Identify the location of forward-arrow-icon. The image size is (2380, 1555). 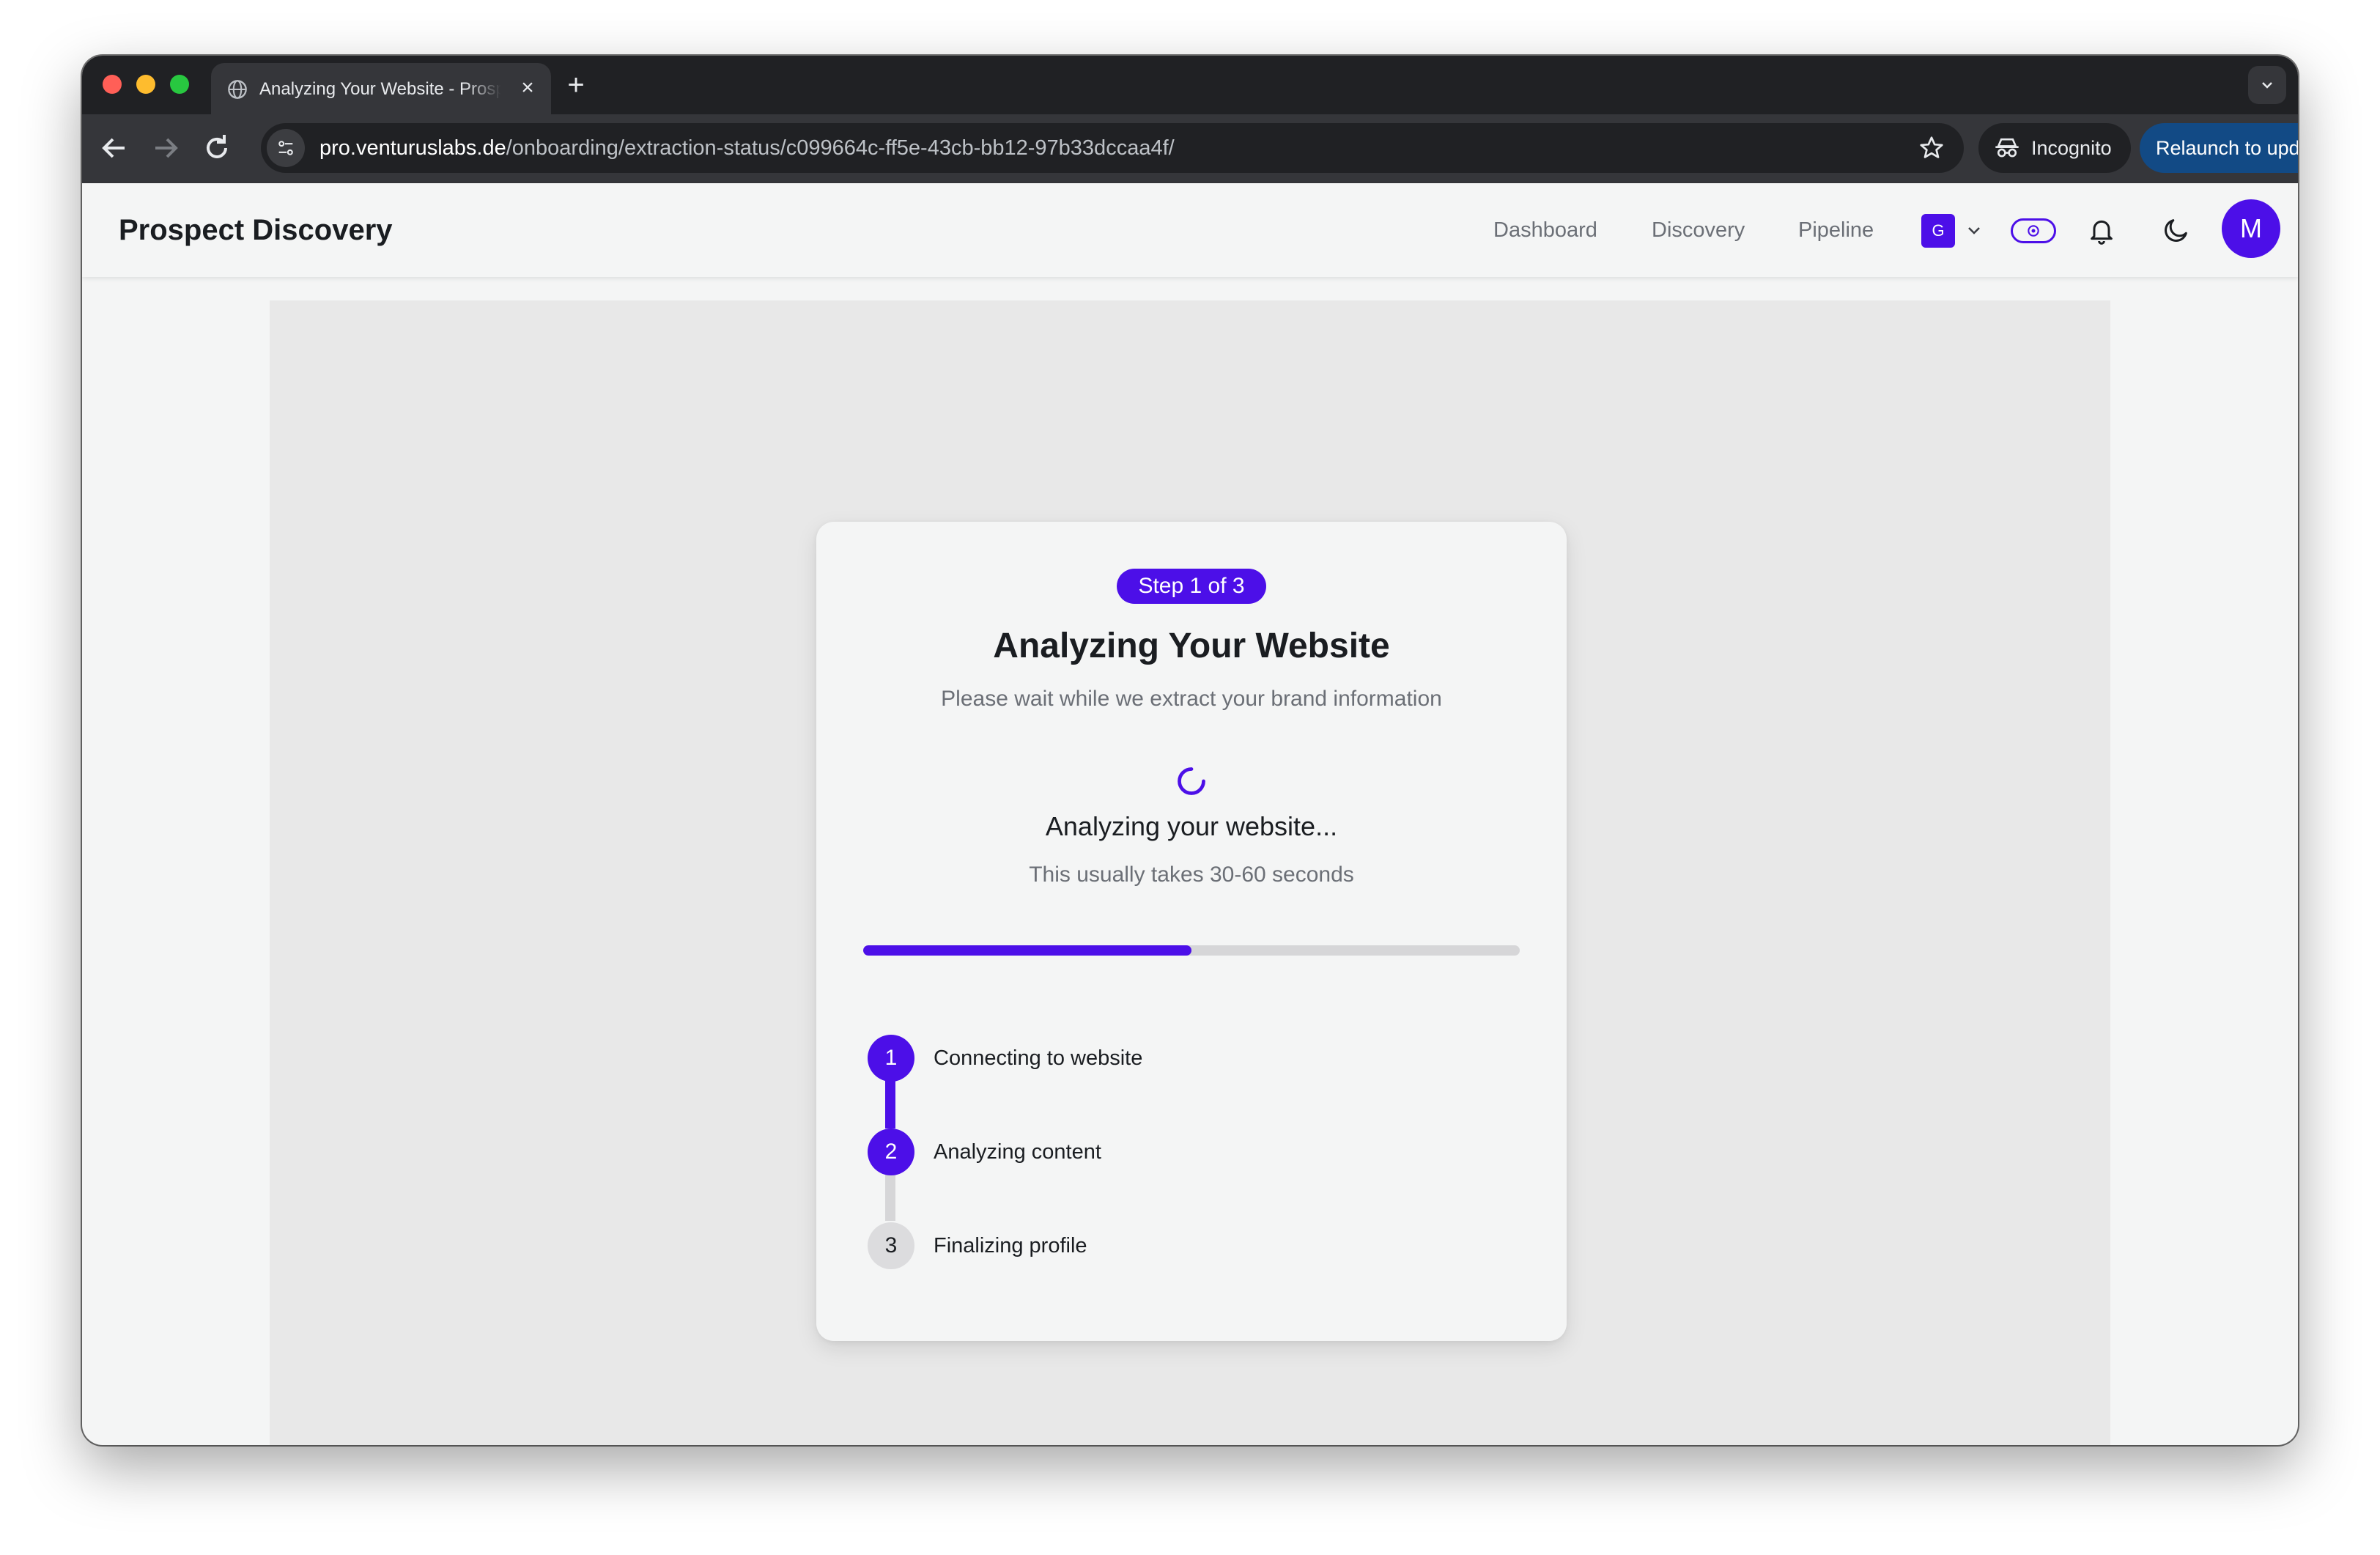
(165, 148).